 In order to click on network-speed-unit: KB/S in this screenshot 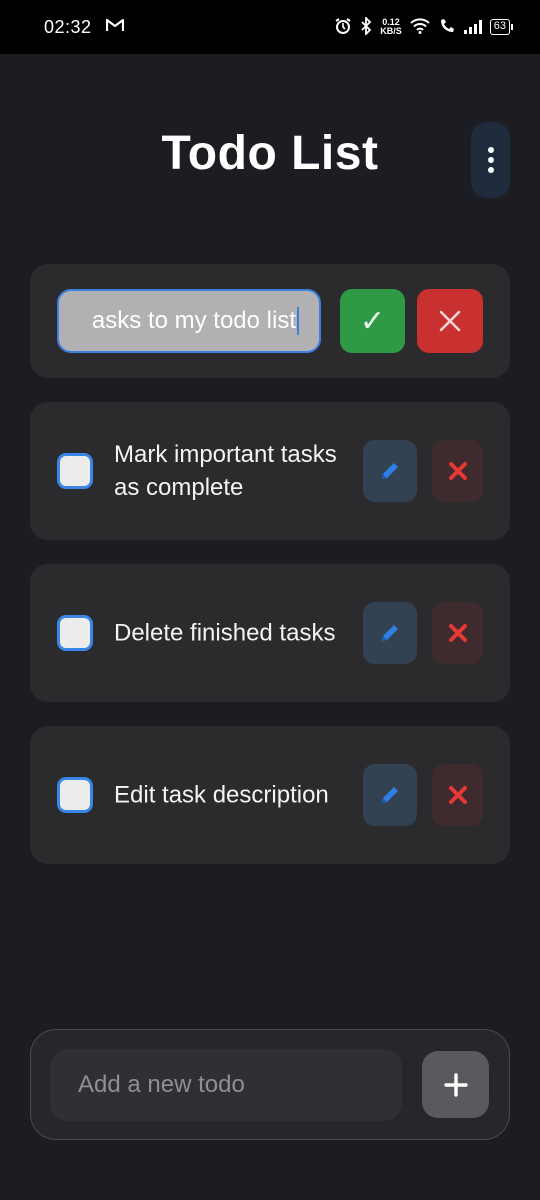, I will do `click(391, 31)`.